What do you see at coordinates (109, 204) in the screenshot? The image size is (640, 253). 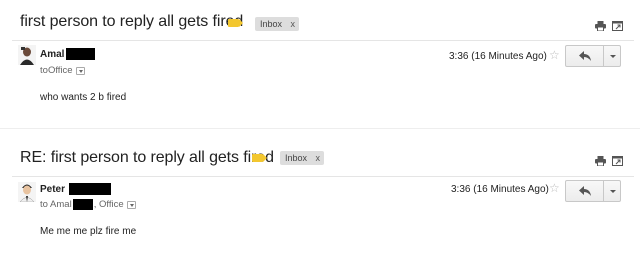 I see `recipient-office: , Office` at bounding box center [109, 204].